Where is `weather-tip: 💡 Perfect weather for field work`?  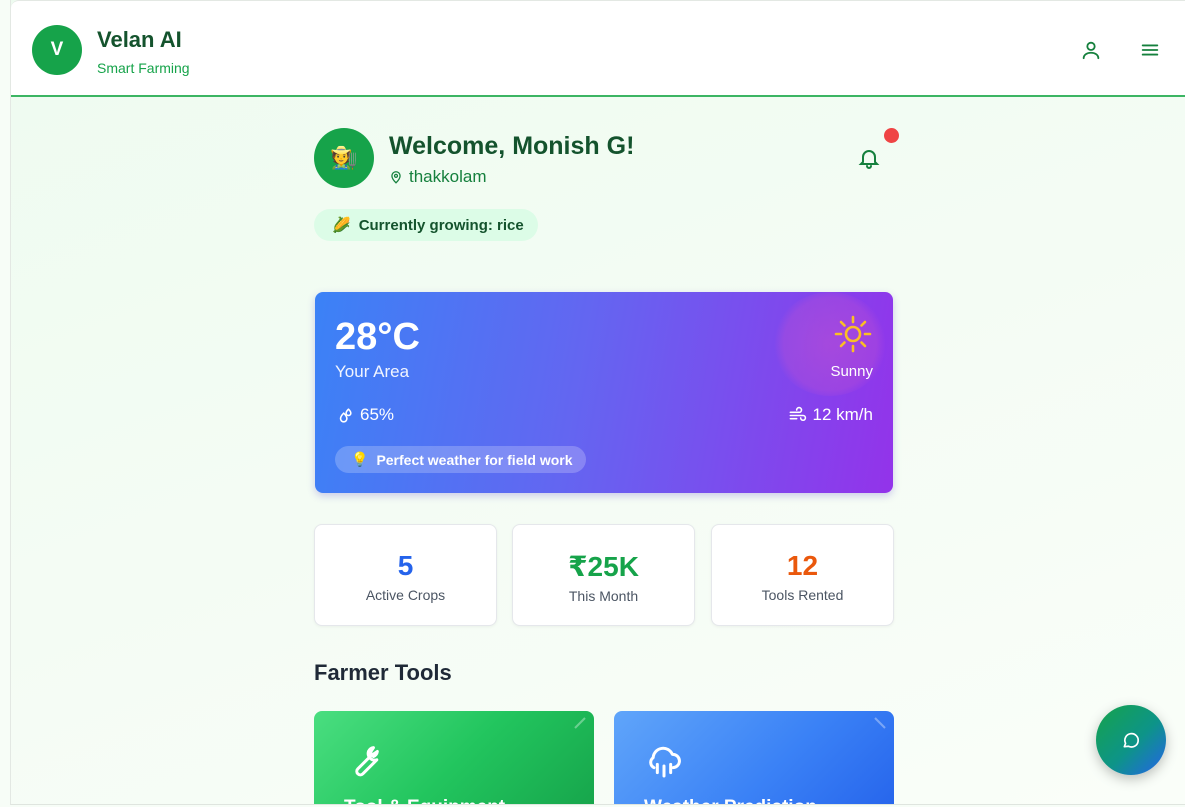 weather-tip: 💡 Perfect weather for field work is located at coordinates (460, 459).